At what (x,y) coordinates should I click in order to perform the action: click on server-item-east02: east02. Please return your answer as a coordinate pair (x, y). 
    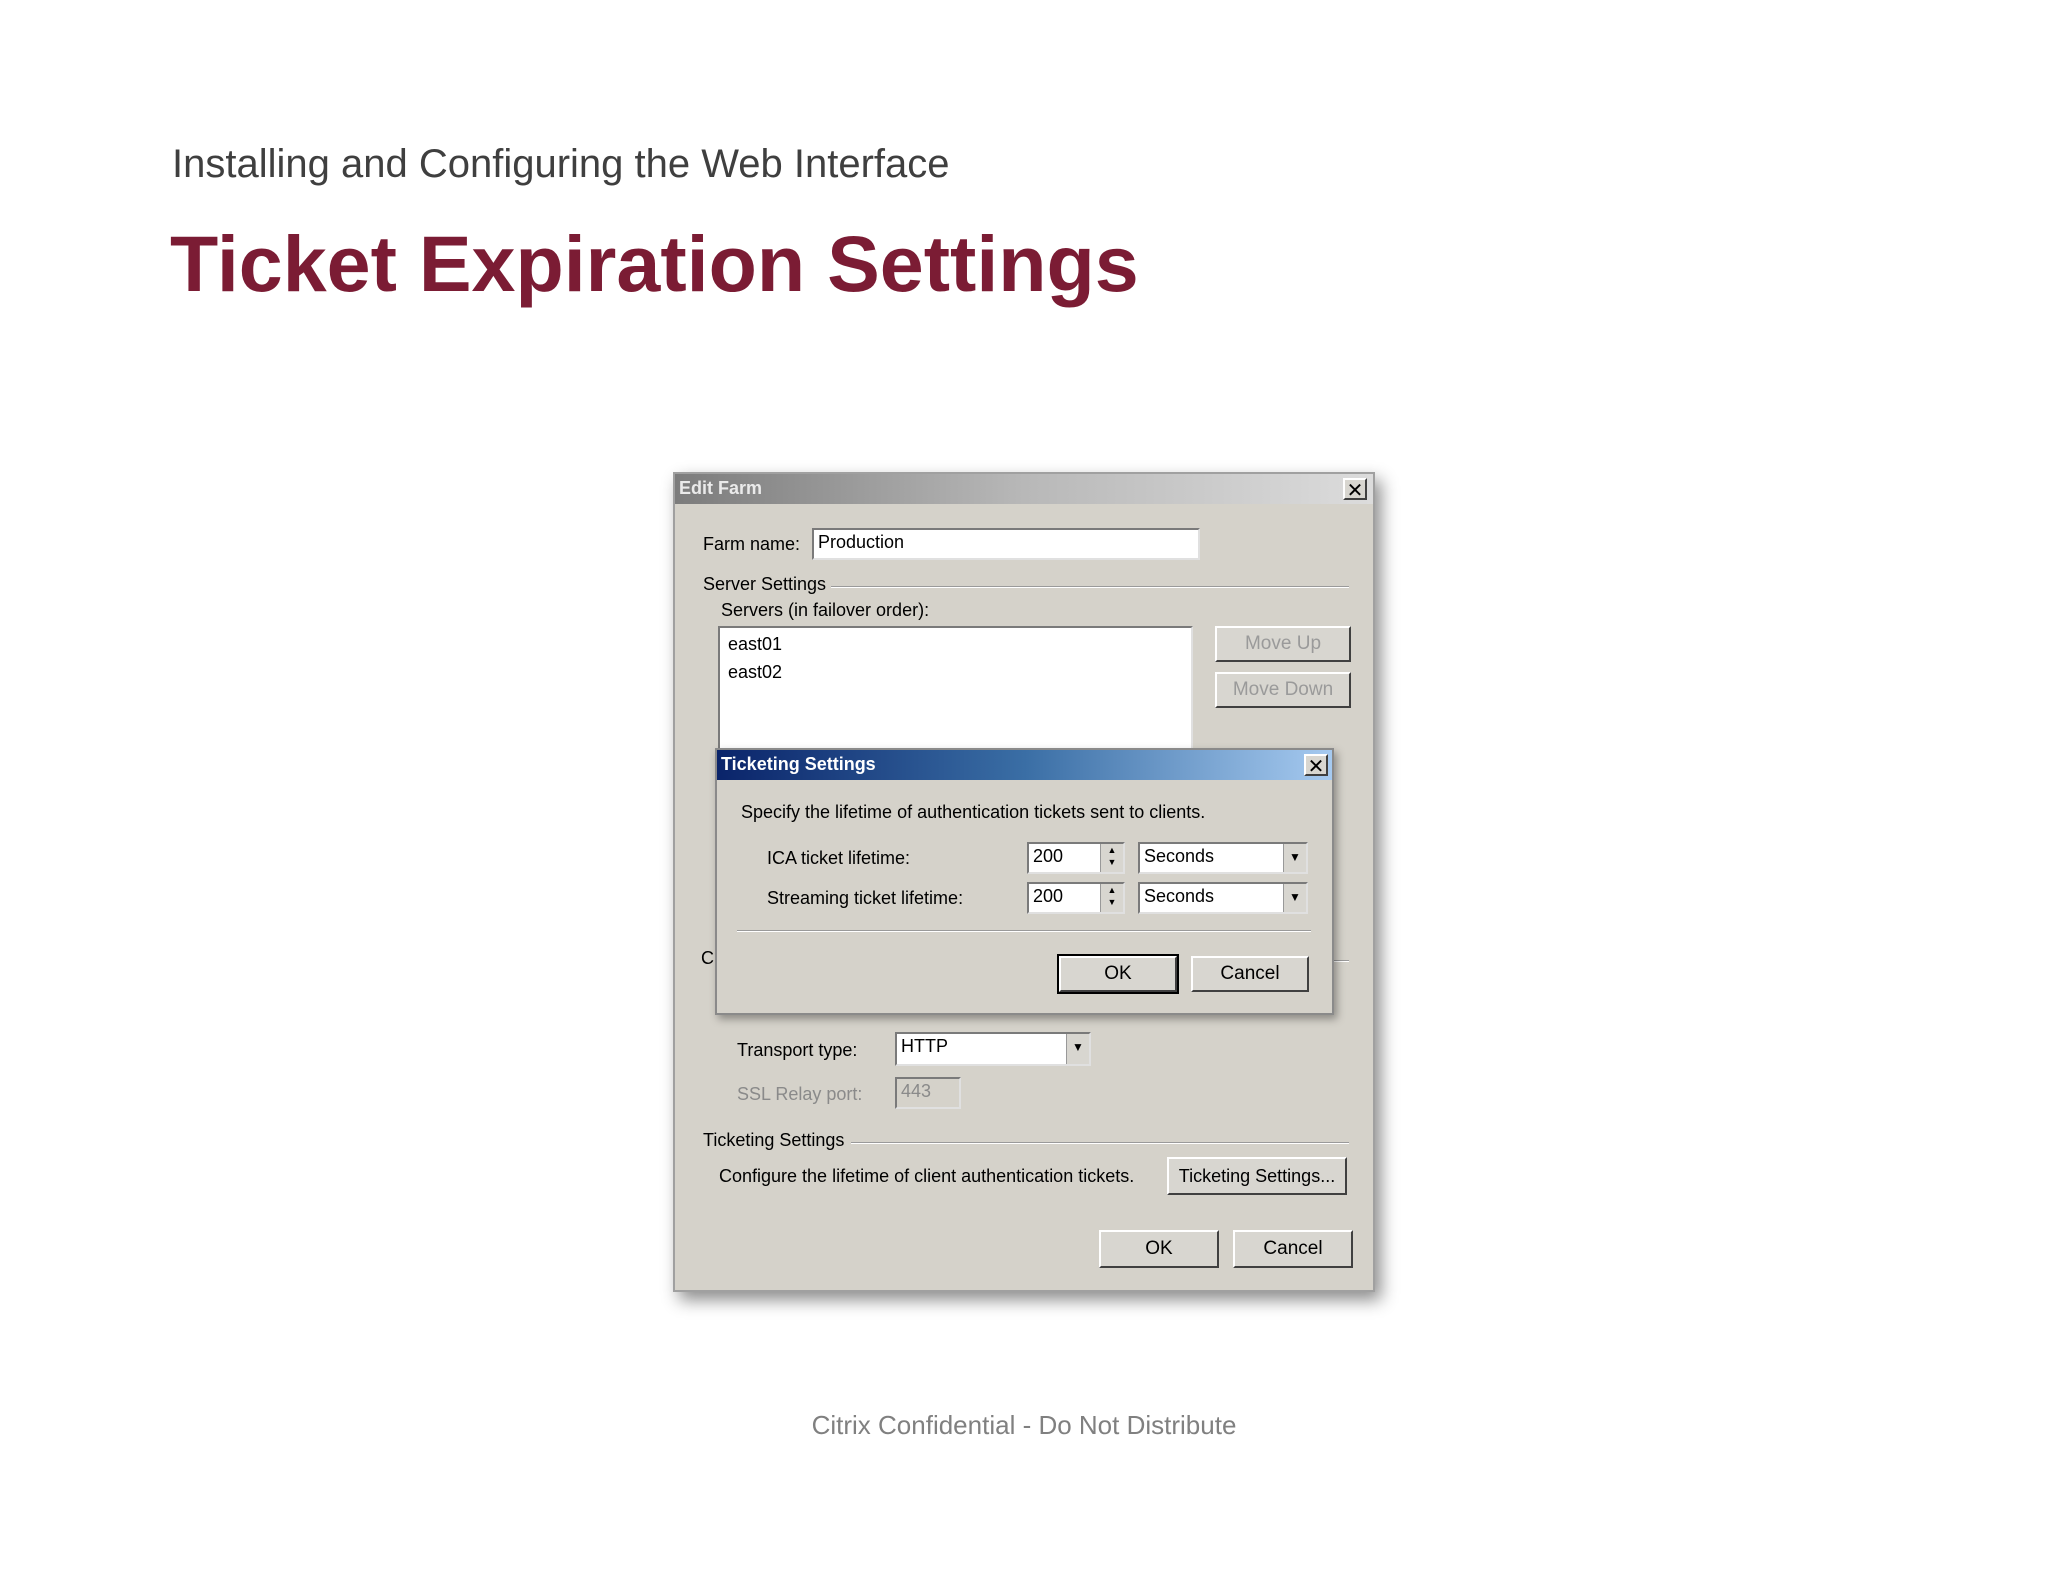
    Looking at the image, I should click on (755, 672).